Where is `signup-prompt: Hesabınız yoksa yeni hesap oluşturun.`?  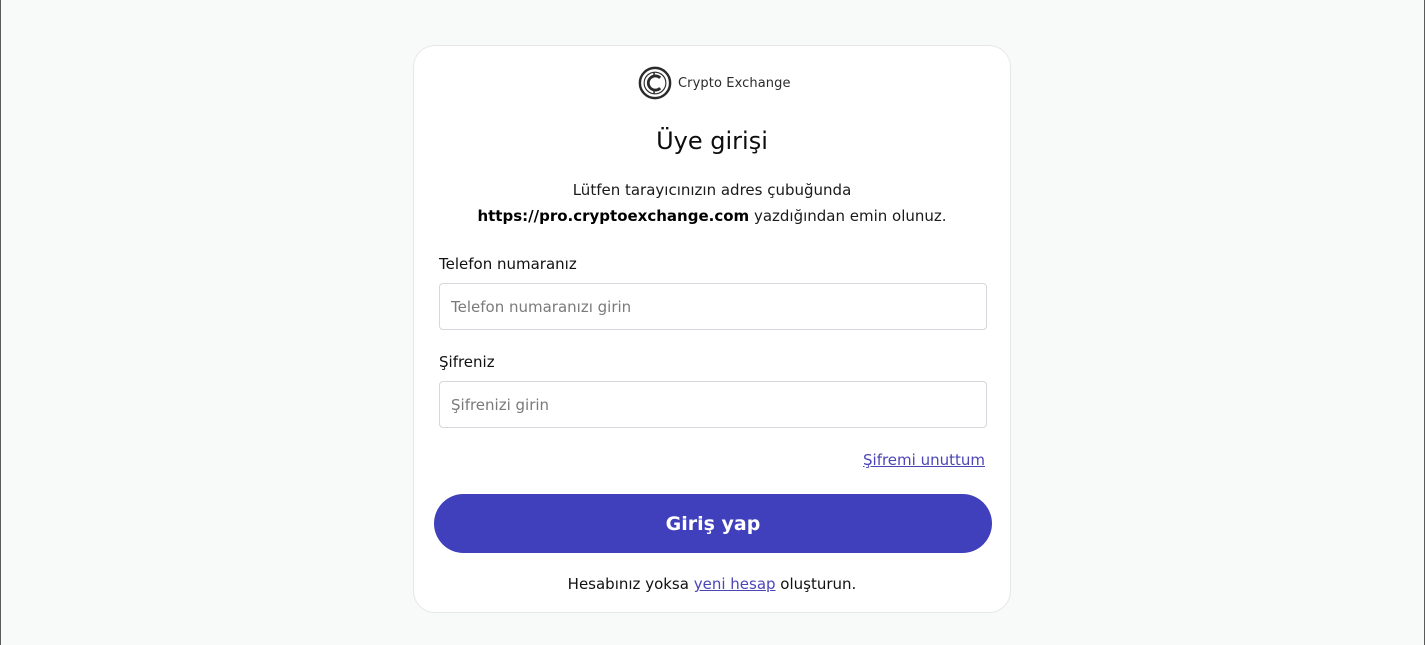 signup-prompt: Hesabınız yoksa yeni hesap oluşturun. is located at coordinates (712, 584).